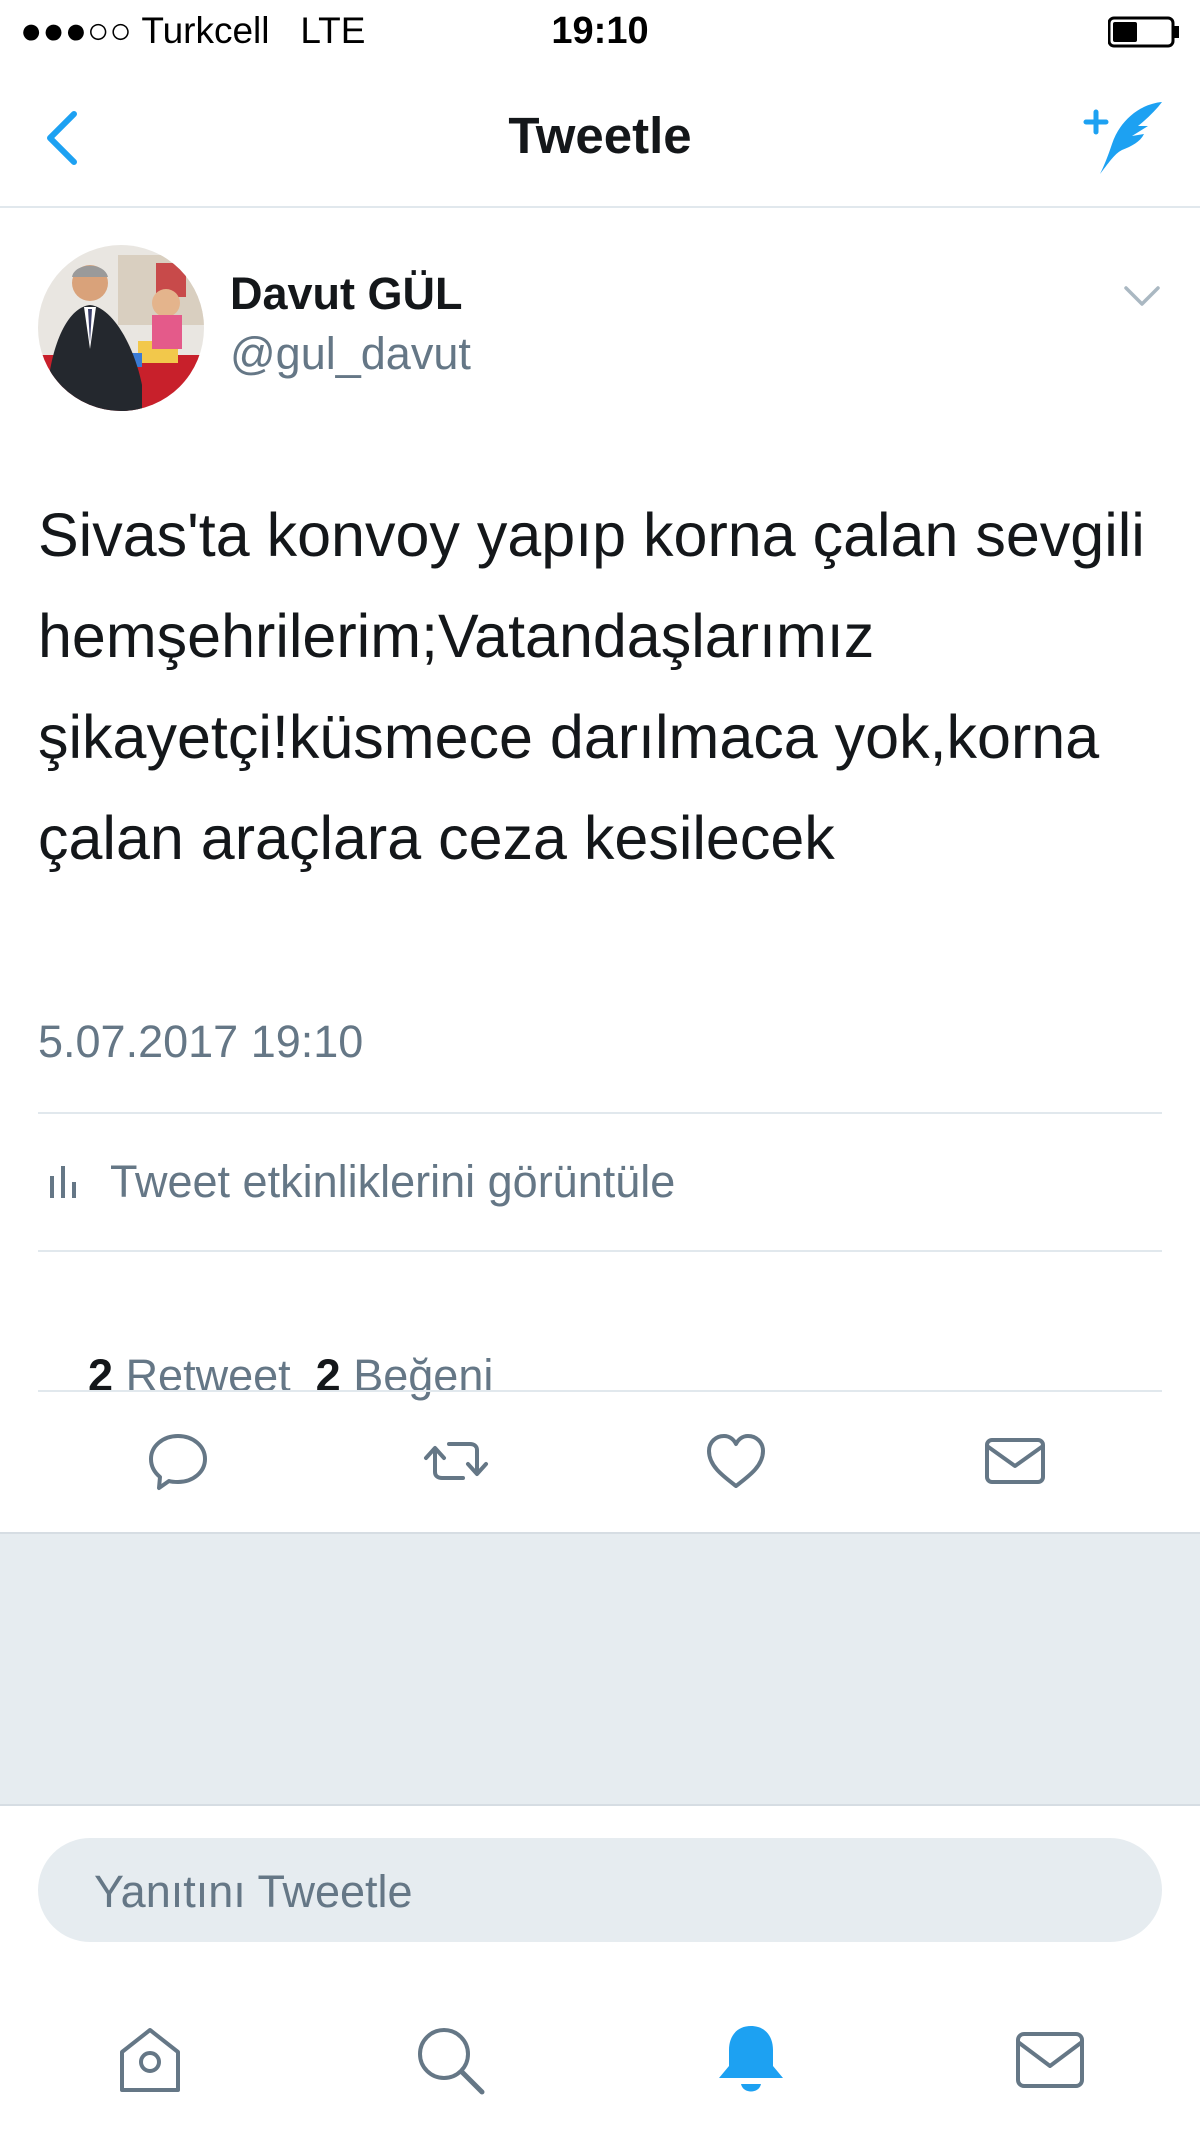  What do you see at coordinates (63, 1182) in the screenshot?
I see `analytics-icon` at bounding box center [63, 1182].